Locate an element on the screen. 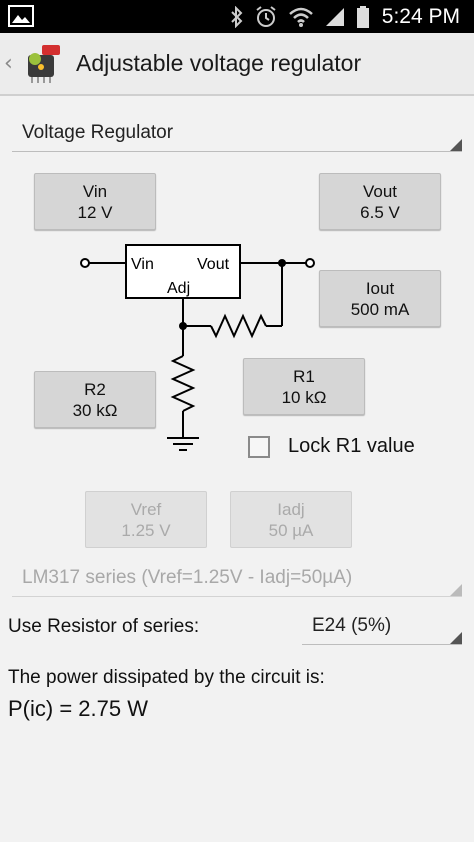 Image resolution: width=474 pixels, height=842 pixels. regulator-series-value: LM317 series (Vref=1.25V - Iadj=50µA) is located at coordinates (187, 577).